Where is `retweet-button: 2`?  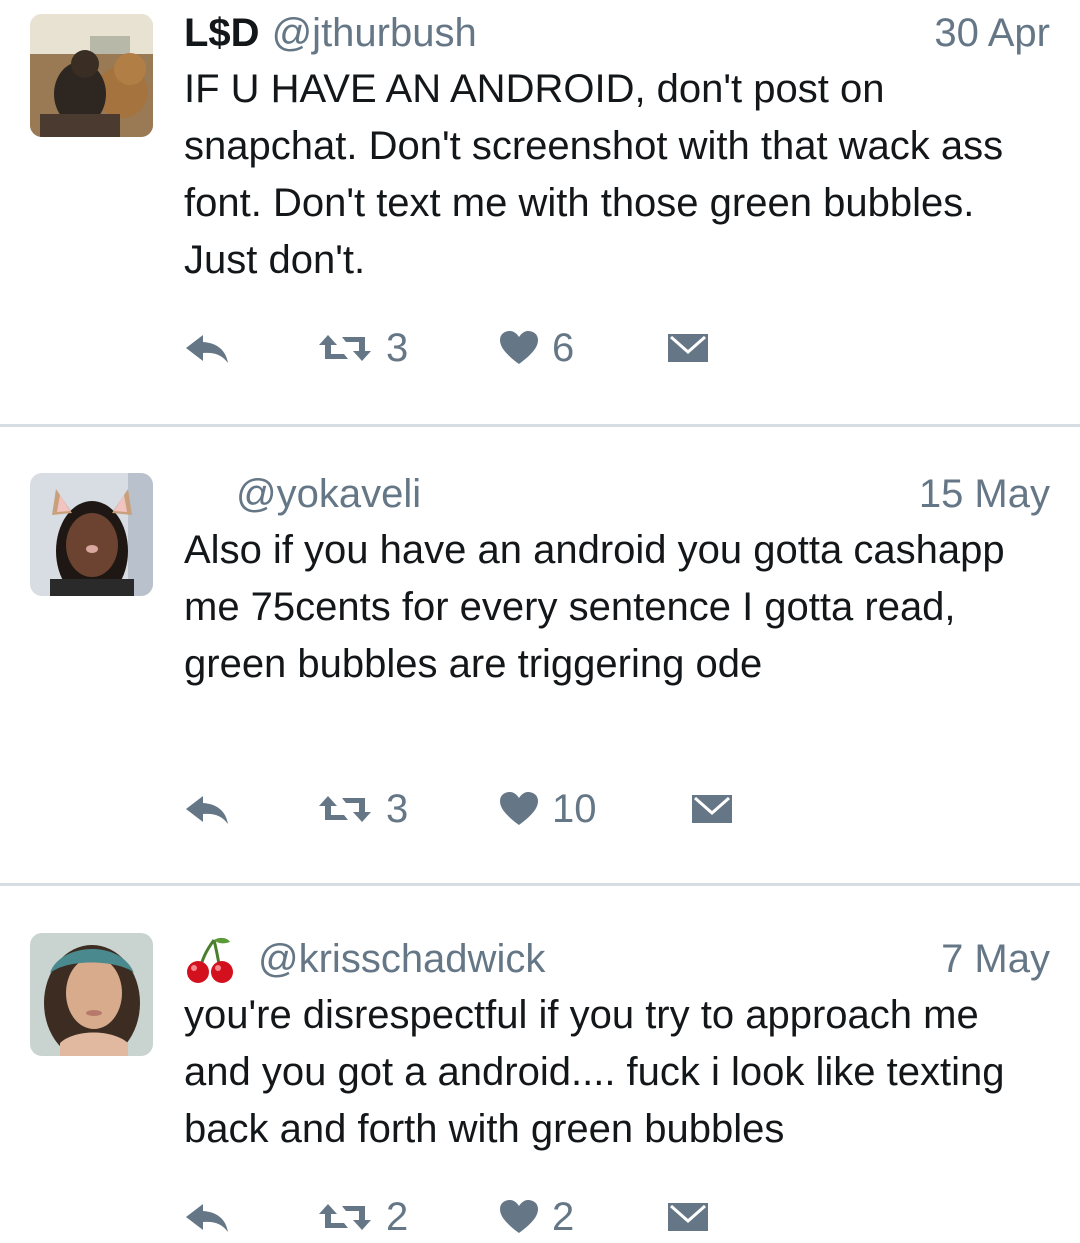 retweet-button: 2 is located at coordinates (363, 1217).